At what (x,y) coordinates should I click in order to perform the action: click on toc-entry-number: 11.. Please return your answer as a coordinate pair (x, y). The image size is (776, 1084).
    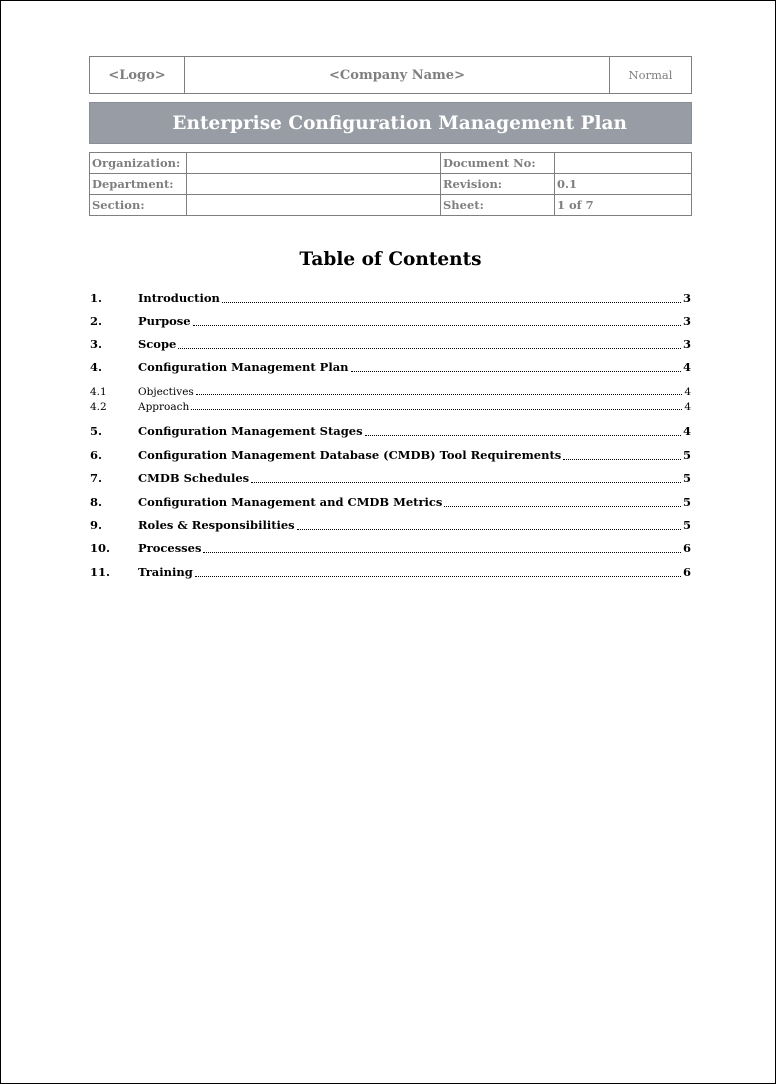
    Looking at the image, I should click on (100, 572).